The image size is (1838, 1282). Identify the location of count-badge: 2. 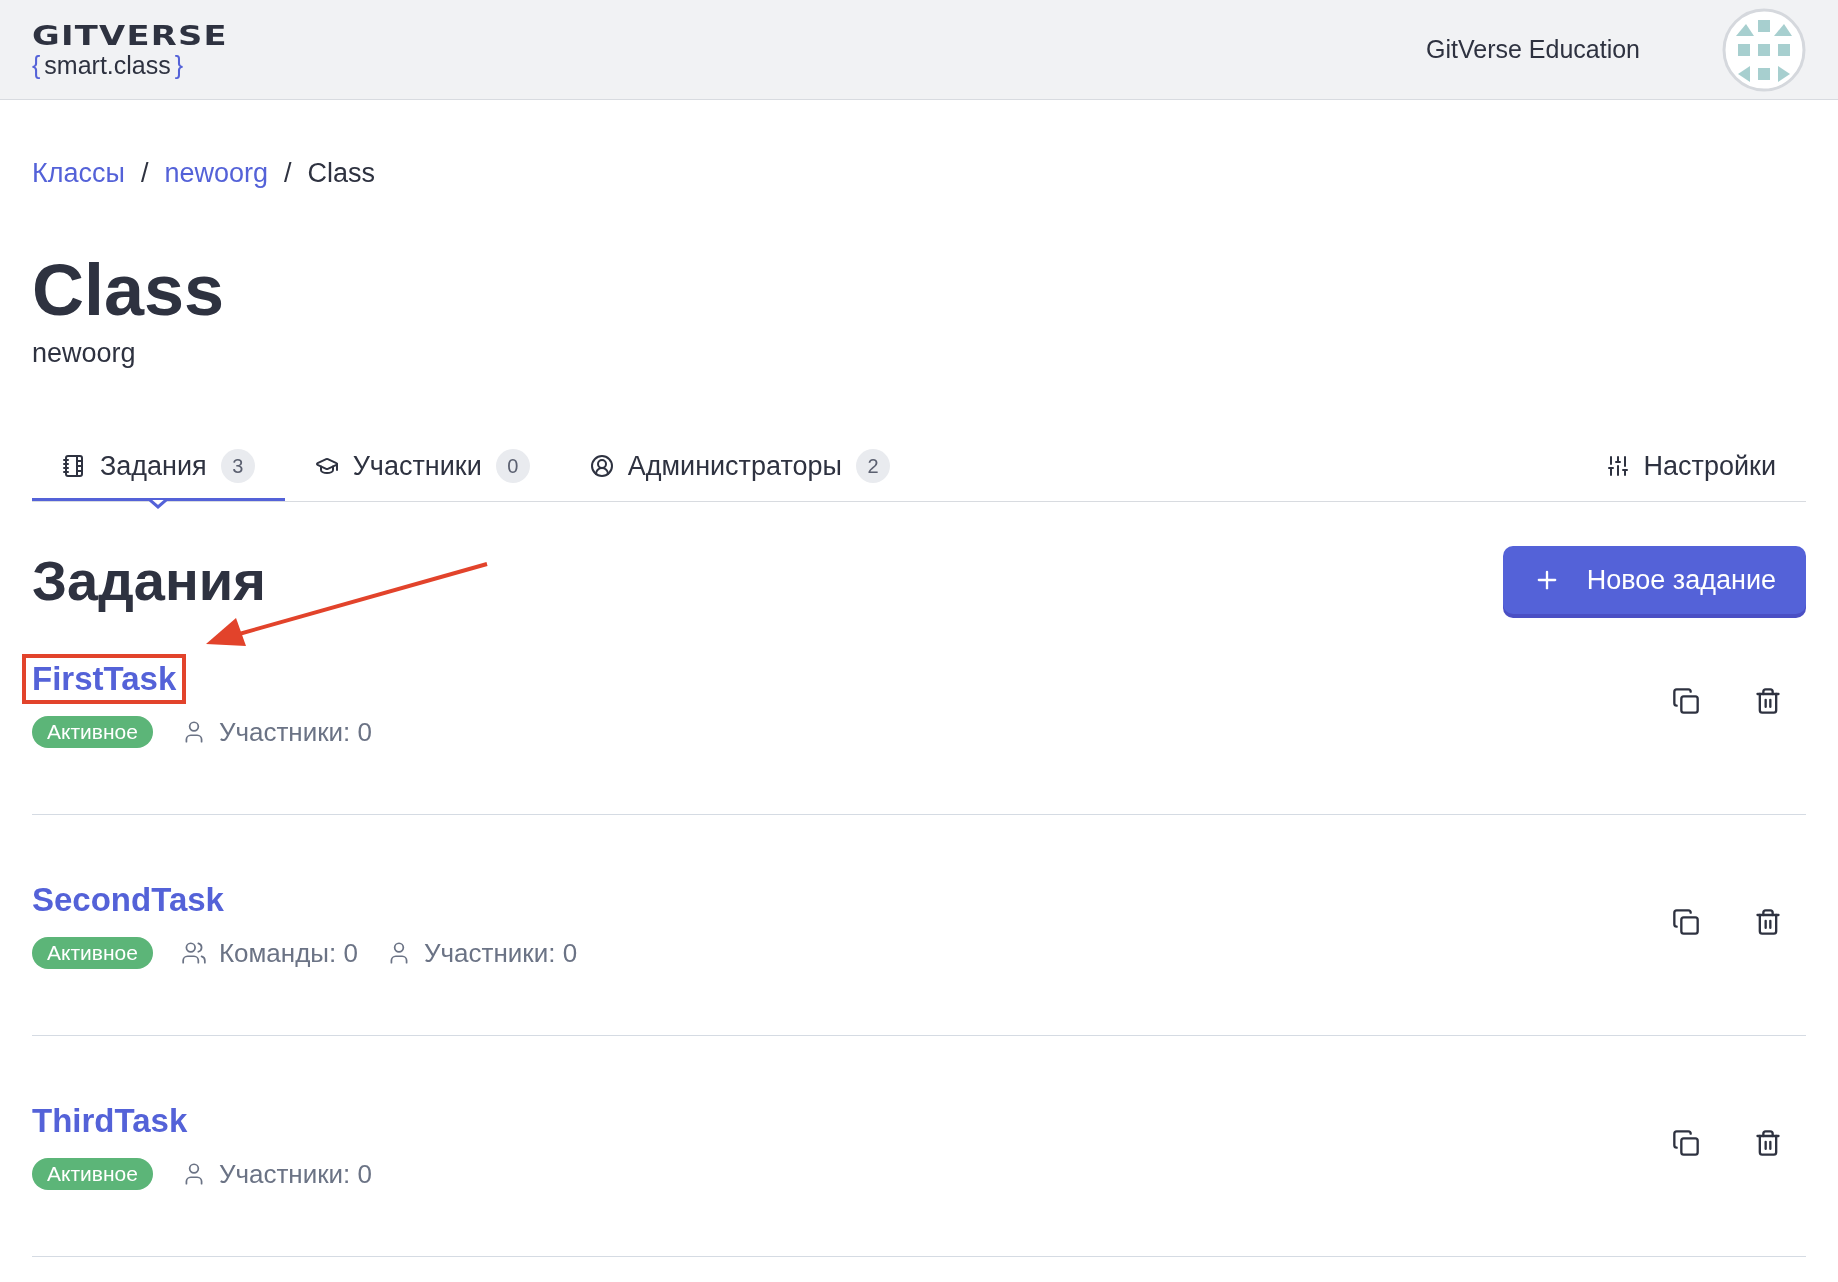
(872, 466).